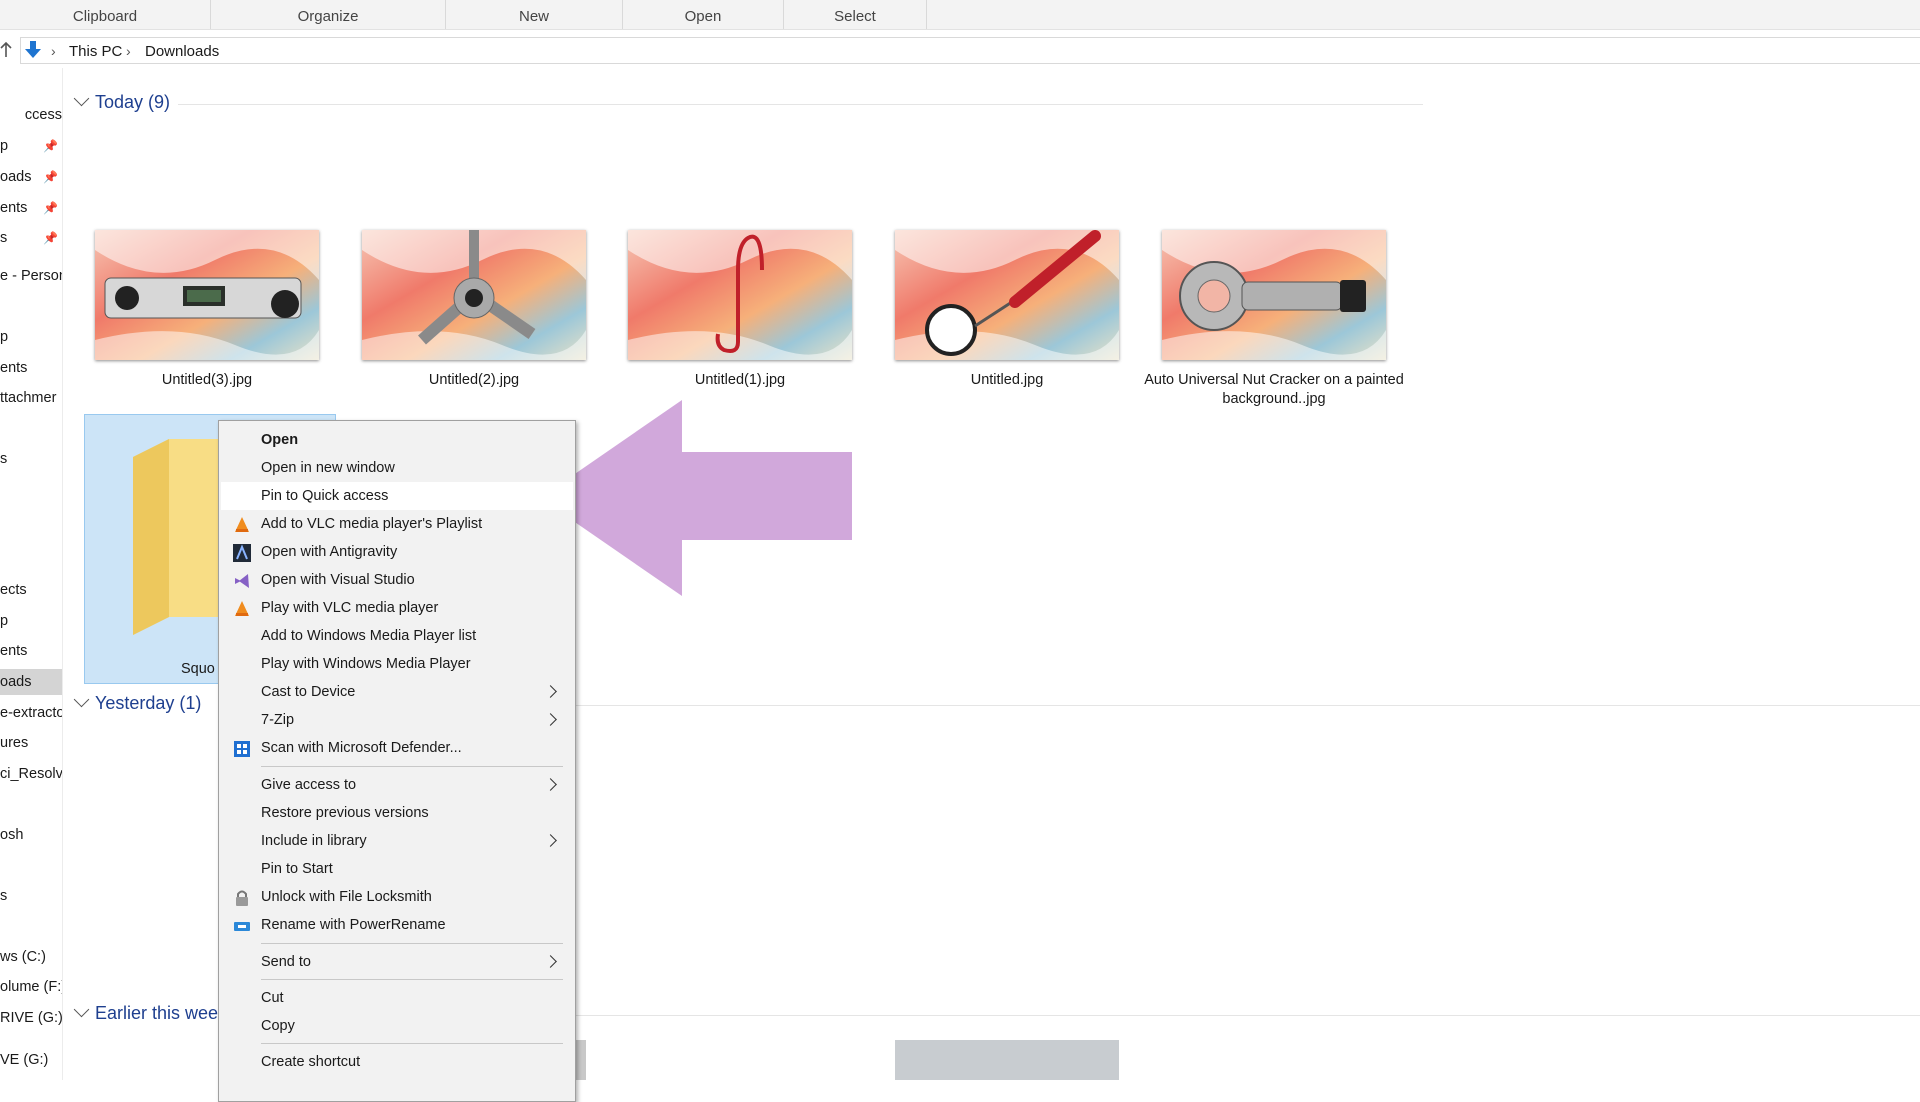 The width and height of the screenshot is (1920, 1102). Describe the element at coordinates (855, 14) in the screenshot. I see `ribbon-group-select: Select` at that location.